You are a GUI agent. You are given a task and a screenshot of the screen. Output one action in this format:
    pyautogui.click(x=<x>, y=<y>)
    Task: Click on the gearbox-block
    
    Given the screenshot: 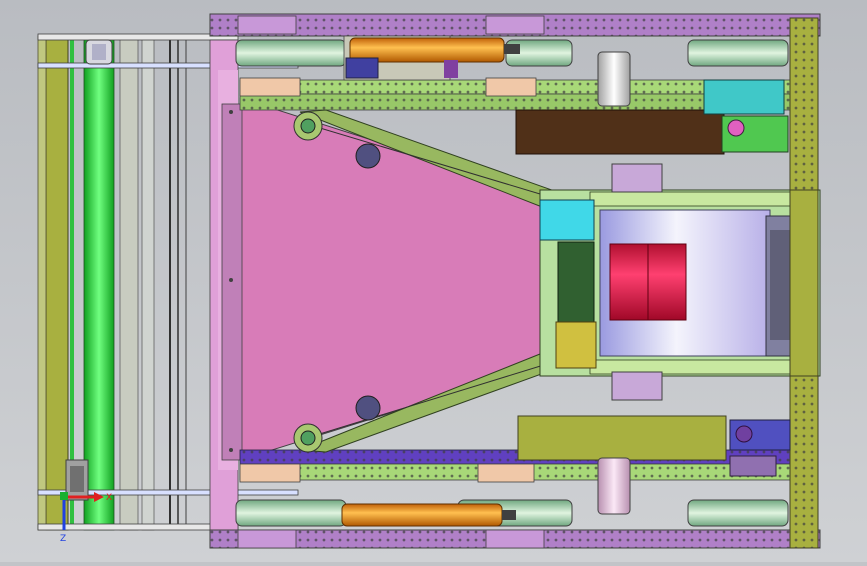 What is the action you would take?
    pyautogui.click(x=620, y=132)
    